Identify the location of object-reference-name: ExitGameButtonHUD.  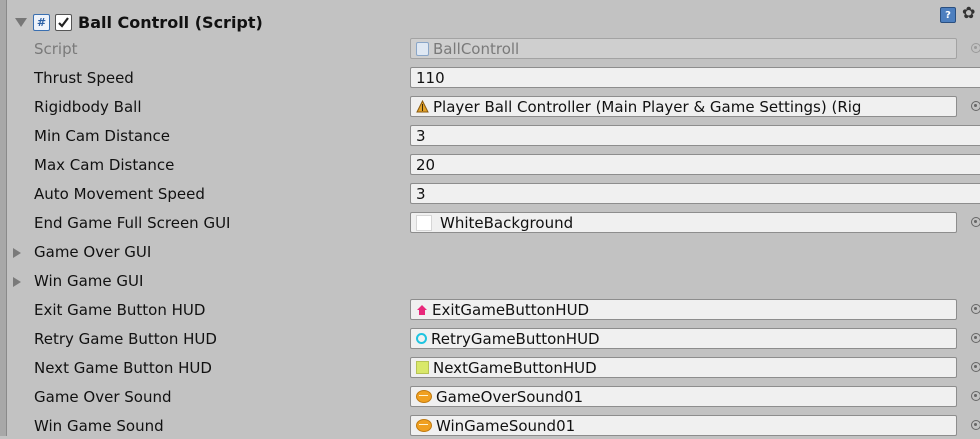
(511, 309).